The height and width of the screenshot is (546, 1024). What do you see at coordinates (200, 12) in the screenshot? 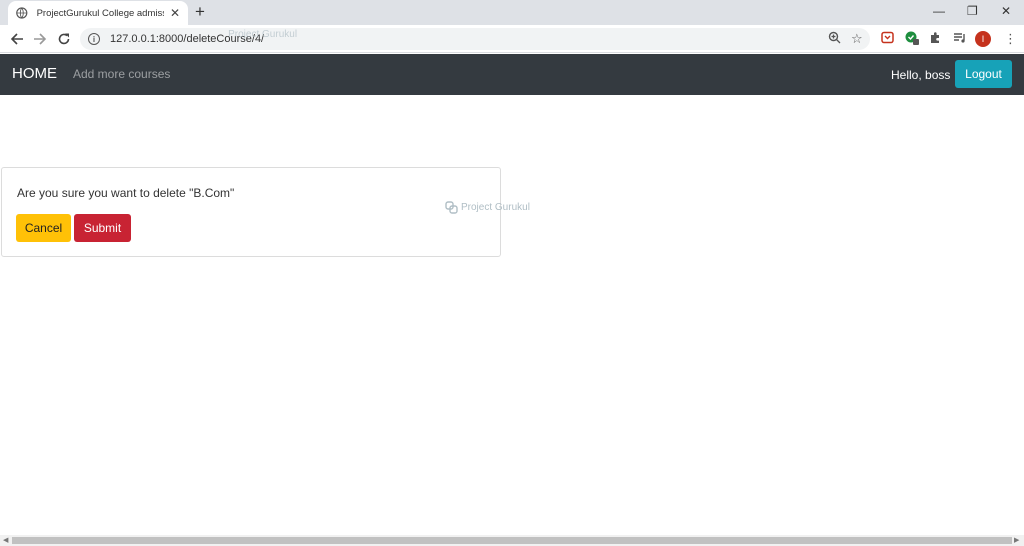
I see `new-tab-button: +` at bounding box center [200, 12].